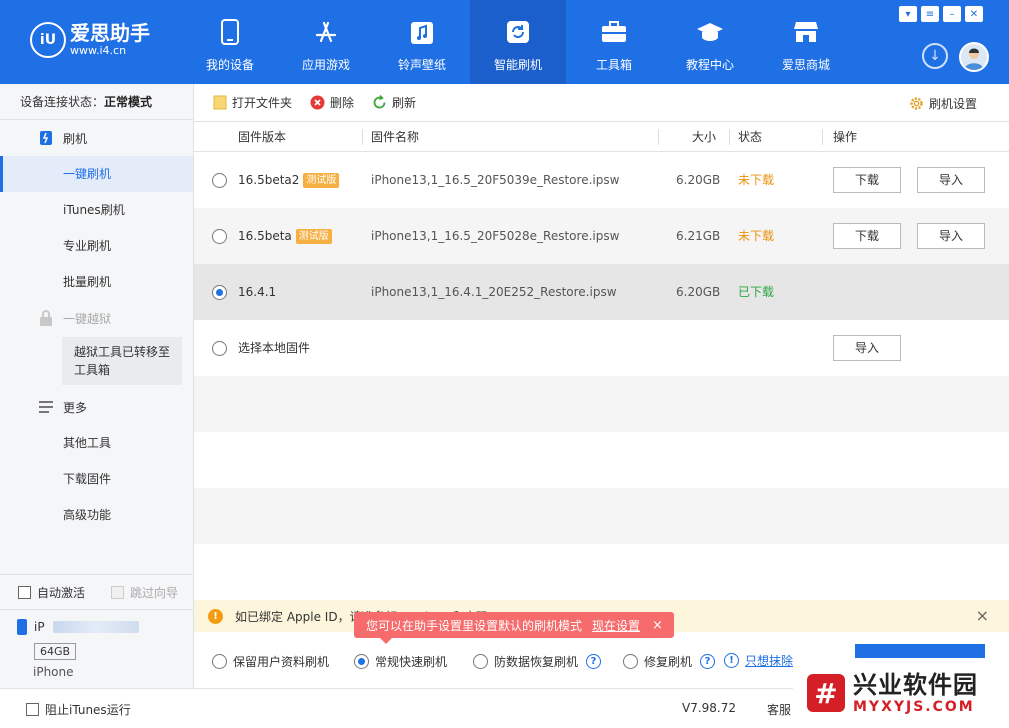 This screenshot has height=728, width=1009. Describe the element at coordinates (474, 625) in the screenshot. I see `tooltip-text: 您可以在助手设置里设置默认的刷机模式` at that location.